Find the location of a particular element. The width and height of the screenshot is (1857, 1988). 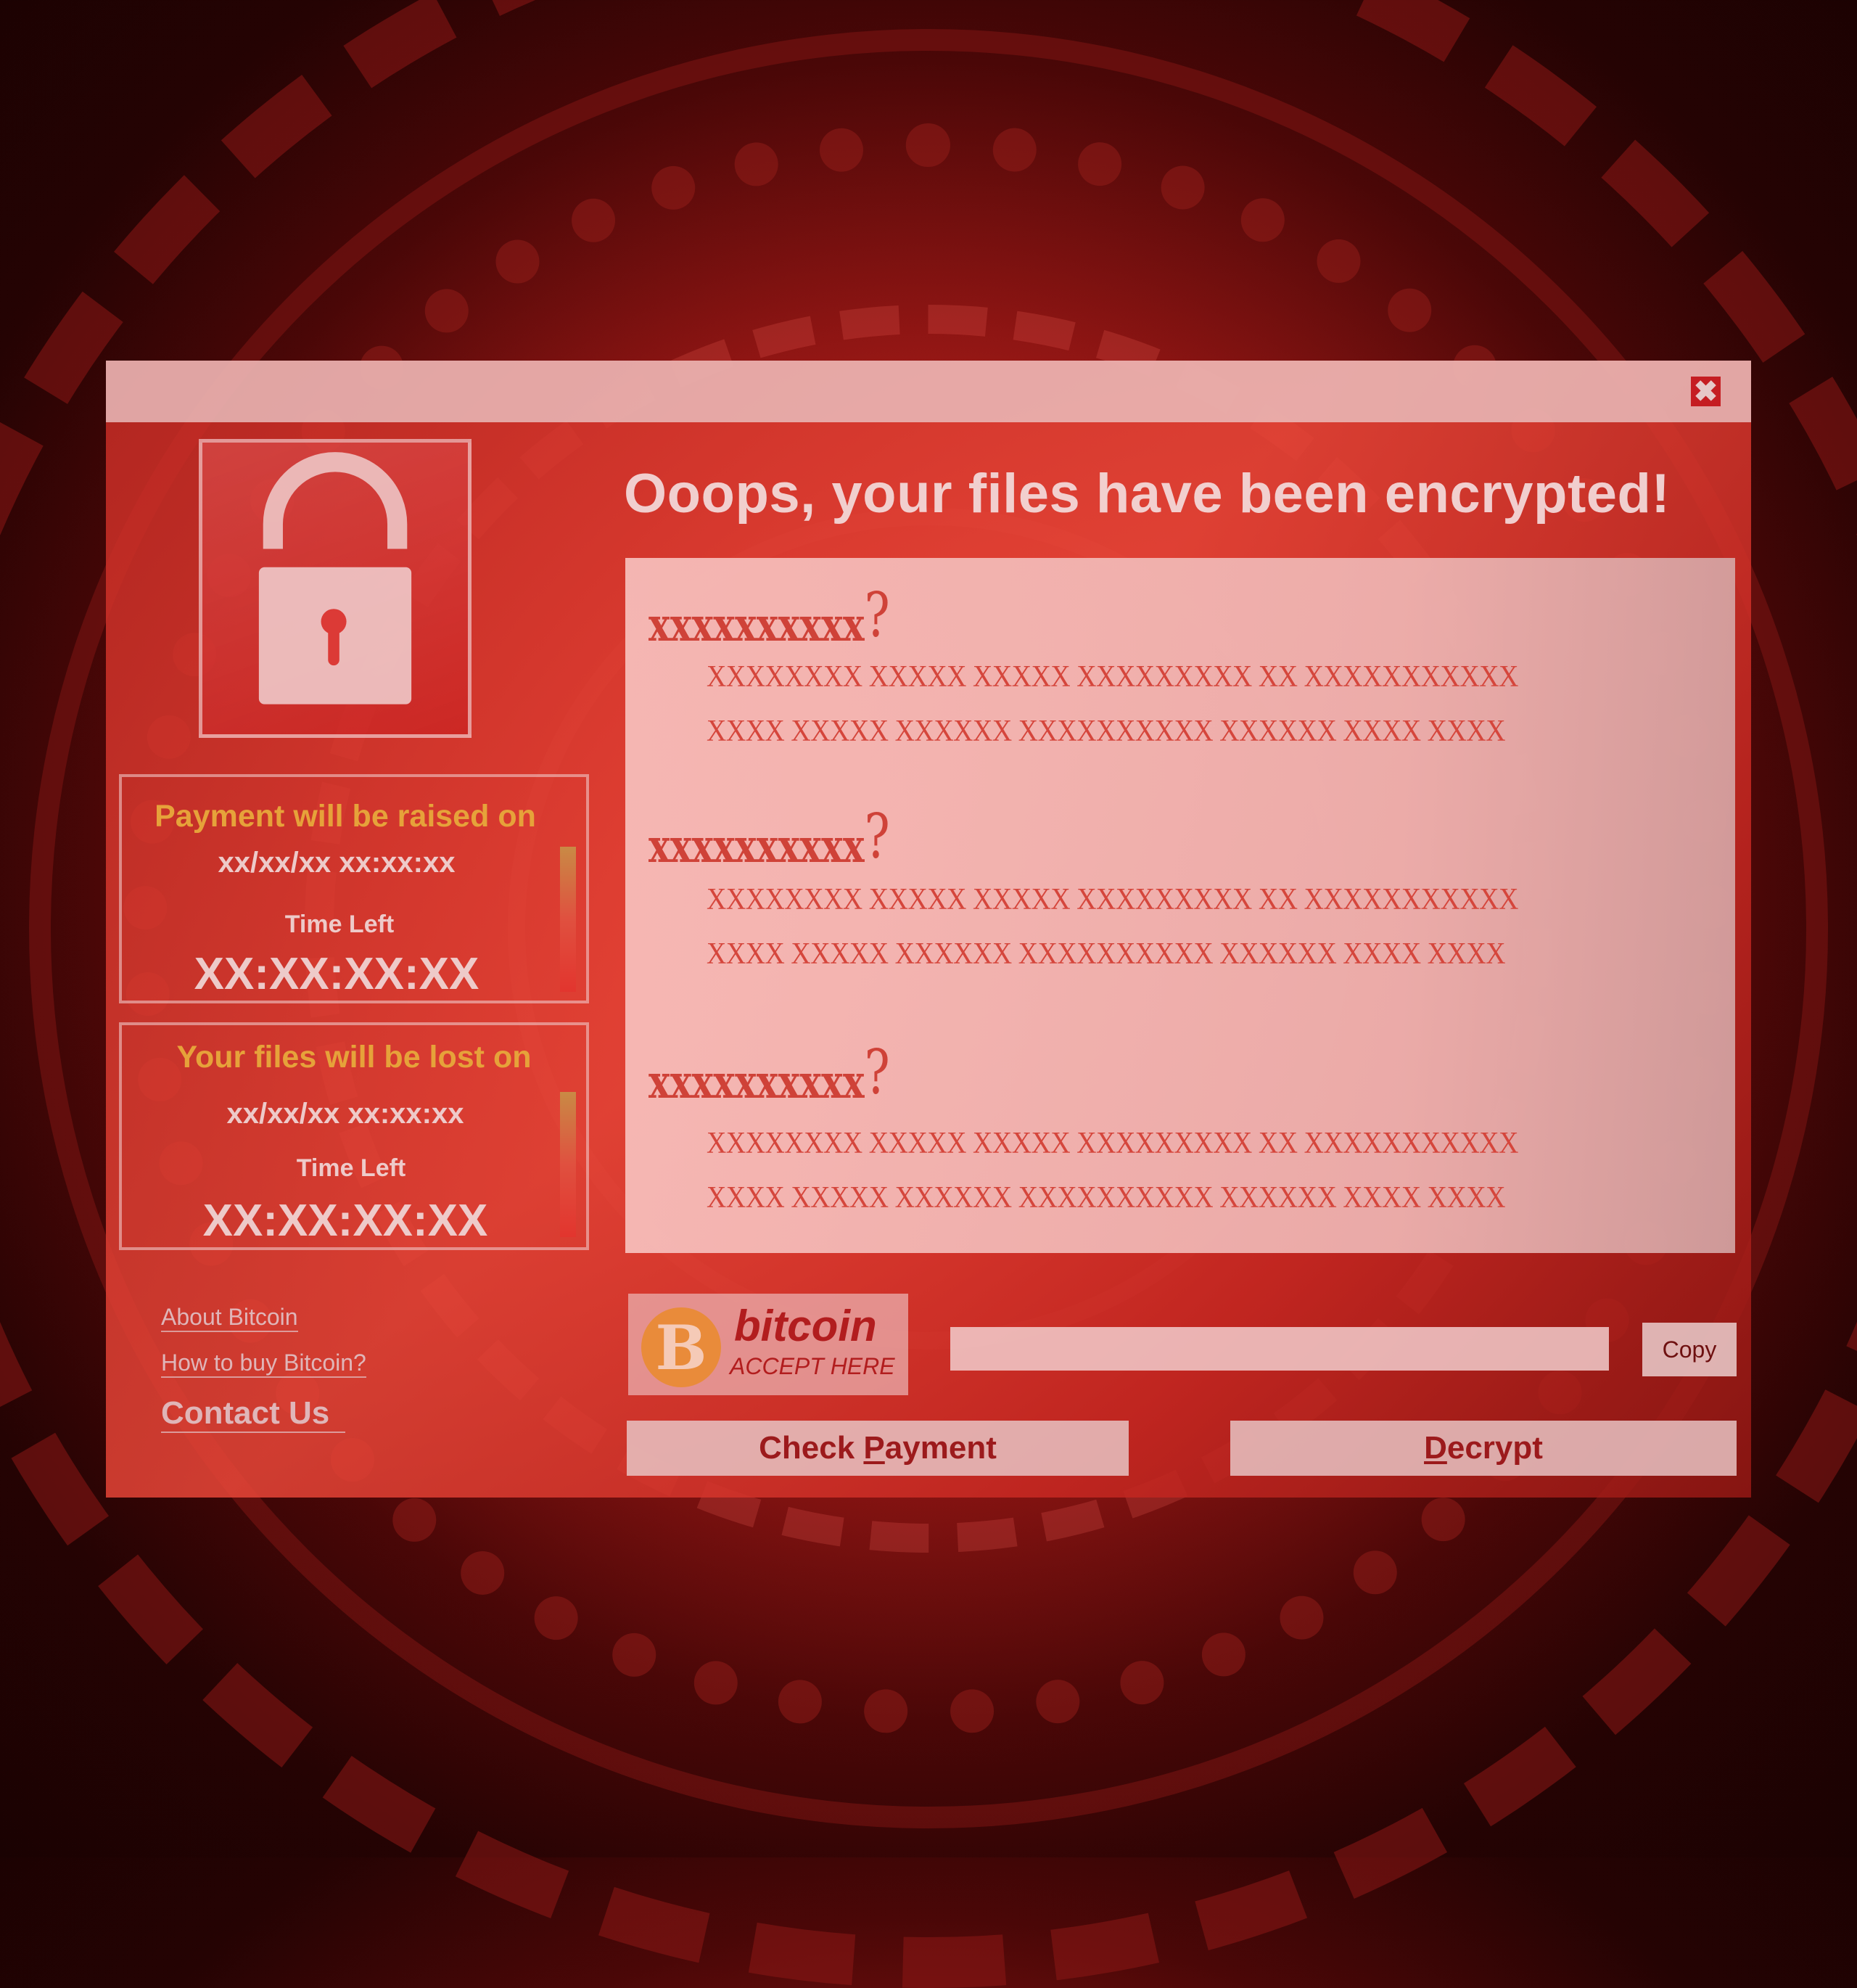

close-x-icon: ✖ is located at coordinates (1705, 391).